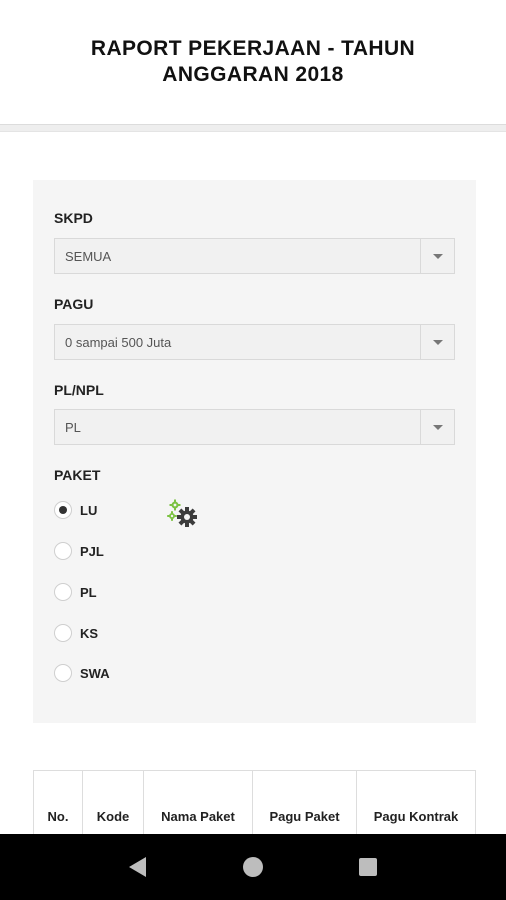 The width and height of the screenshot is (506, 900). Describe the element at coordinates (73, 427) in the screenshot. I see `plnpl-select-value: PL` at that location.